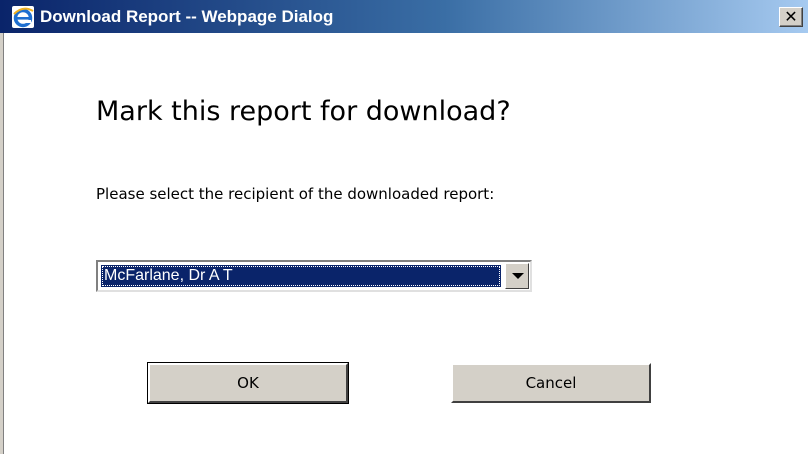 The image size is (808, 454). I want to click on chevron-down-icon, so click(518, 276).